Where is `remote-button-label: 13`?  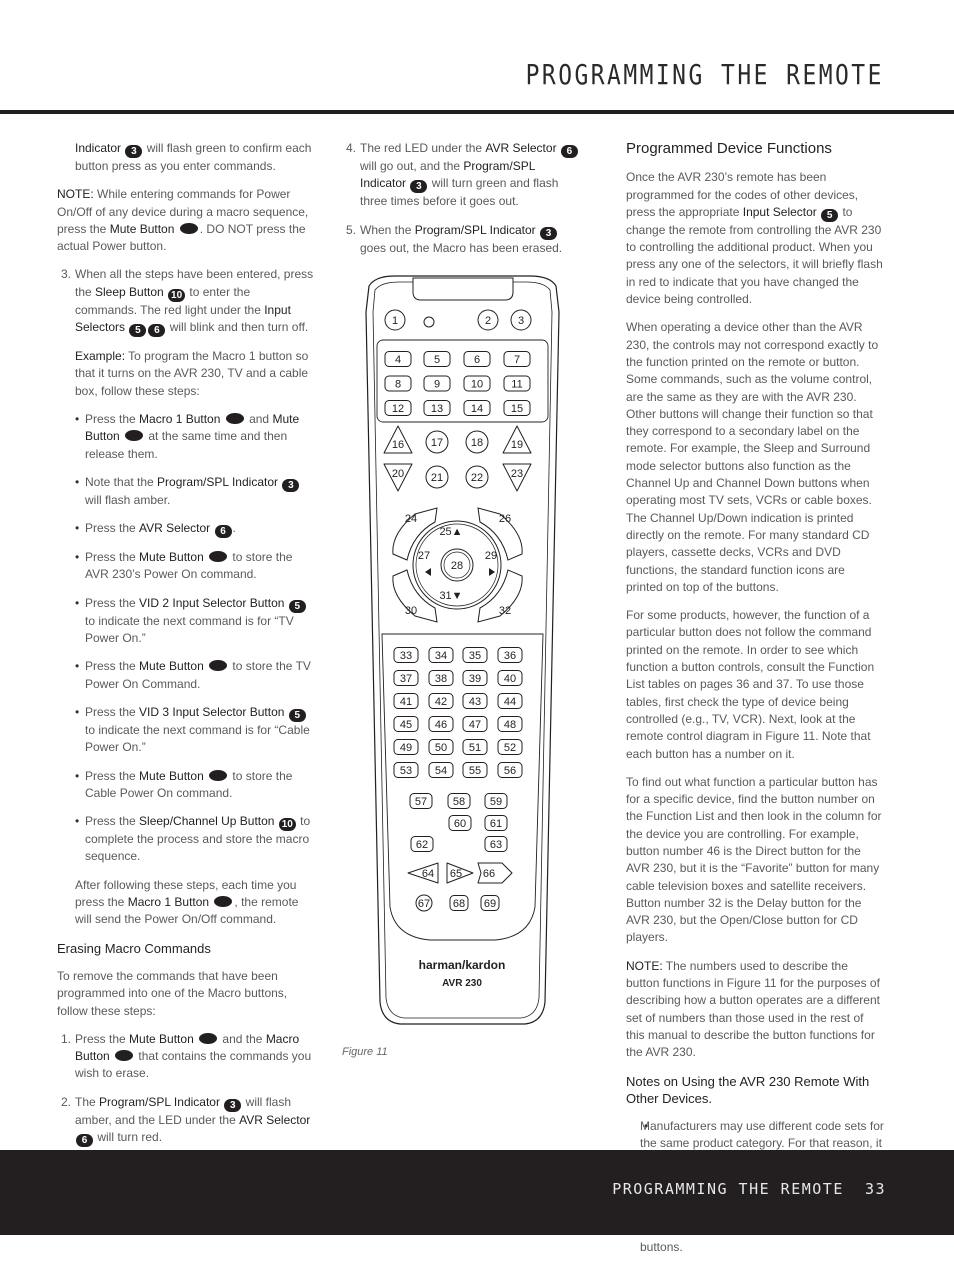
remote-button-label: 13 is located at coordinates (437, 409).